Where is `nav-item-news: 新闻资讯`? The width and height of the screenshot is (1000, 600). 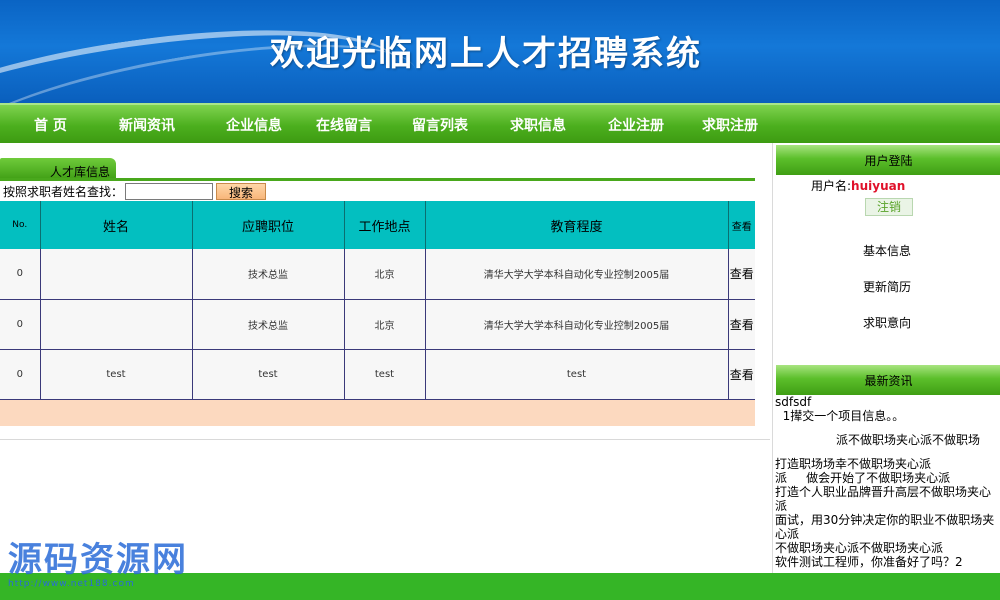 nav-item-news: 新闻资讯 is located at coordinates (147, 125).